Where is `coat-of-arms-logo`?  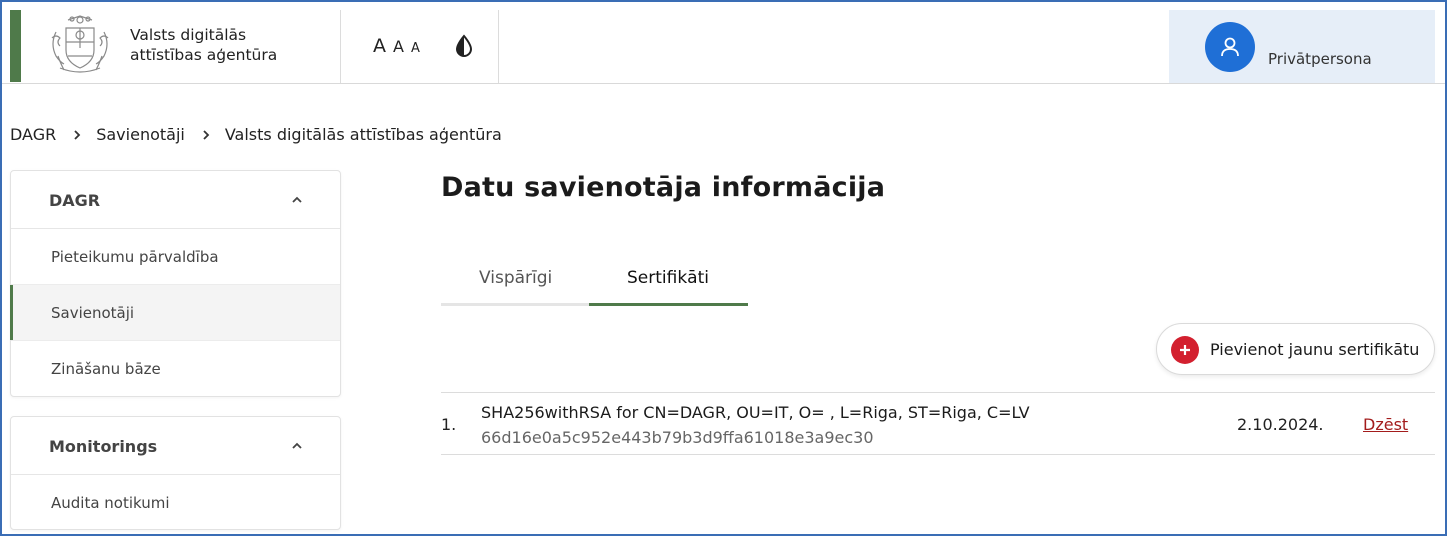 coat-of-arms-logo is located at coordinates (80, 45).